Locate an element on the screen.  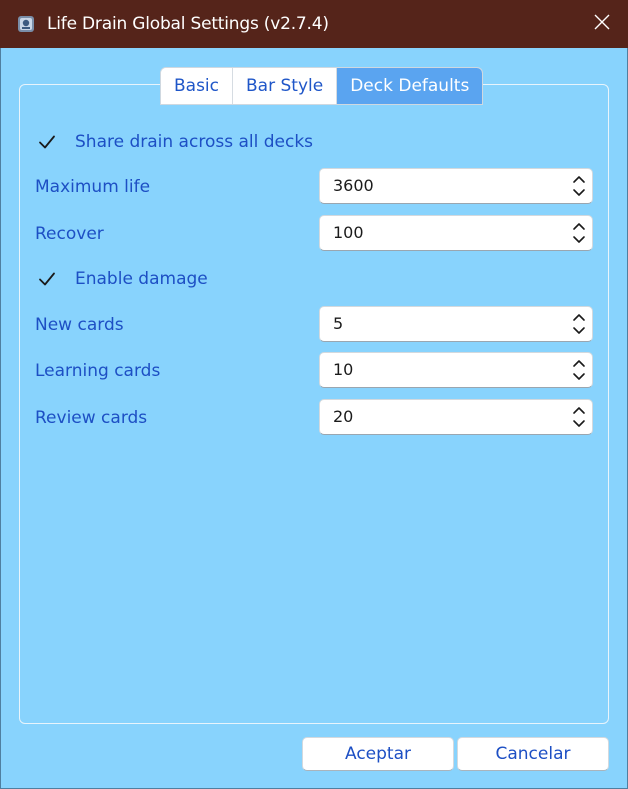
recover-spinbox: 100 is located at coordinates (456, 233).